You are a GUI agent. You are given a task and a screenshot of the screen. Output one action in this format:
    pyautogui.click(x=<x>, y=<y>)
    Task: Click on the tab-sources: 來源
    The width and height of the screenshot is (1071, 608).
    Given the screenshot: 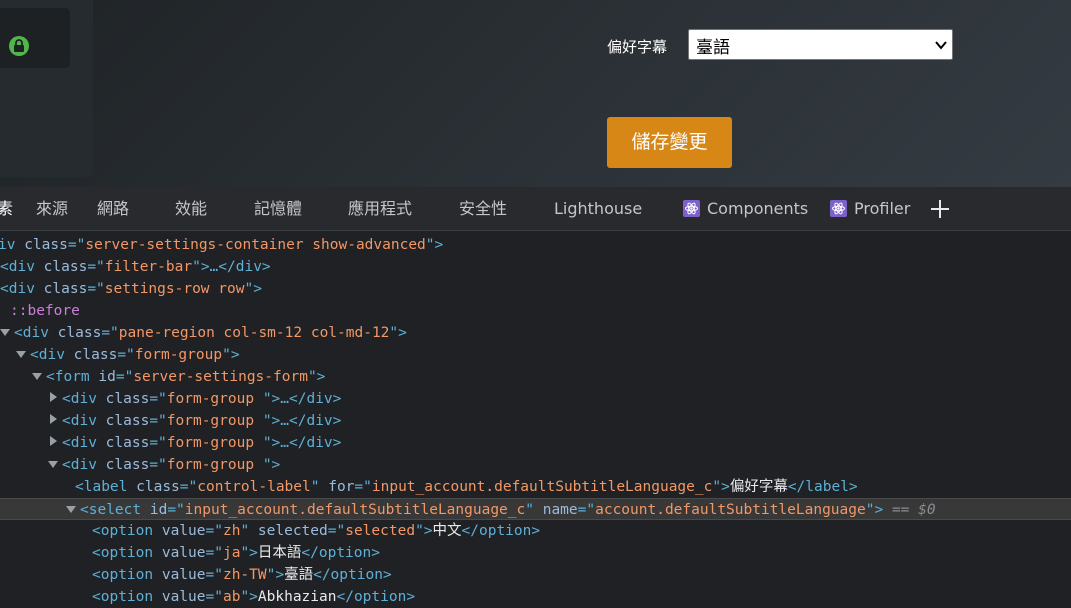 What is the action you would take?
    pyautogui.click(x=52, y=208)
    